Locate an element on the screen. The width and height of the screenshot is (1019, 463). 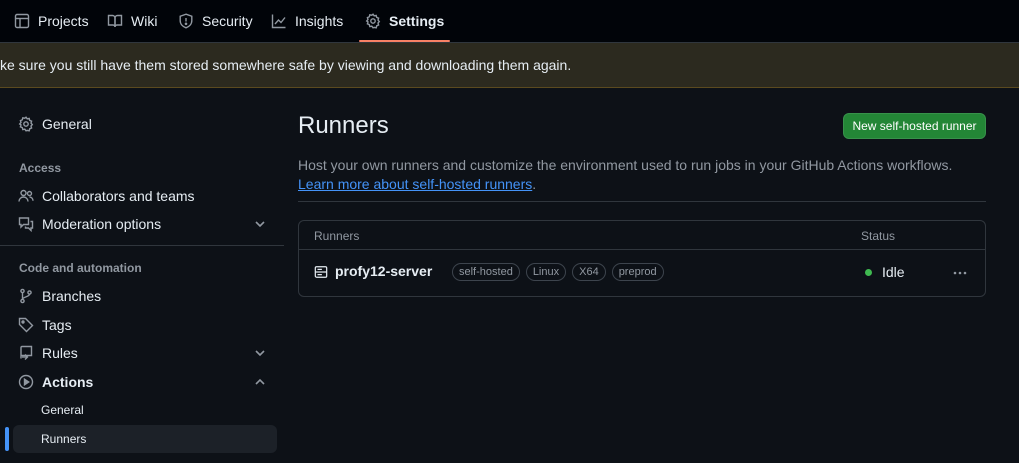
sidebar-item-tags: Tags is located at coordinates (147, 325).